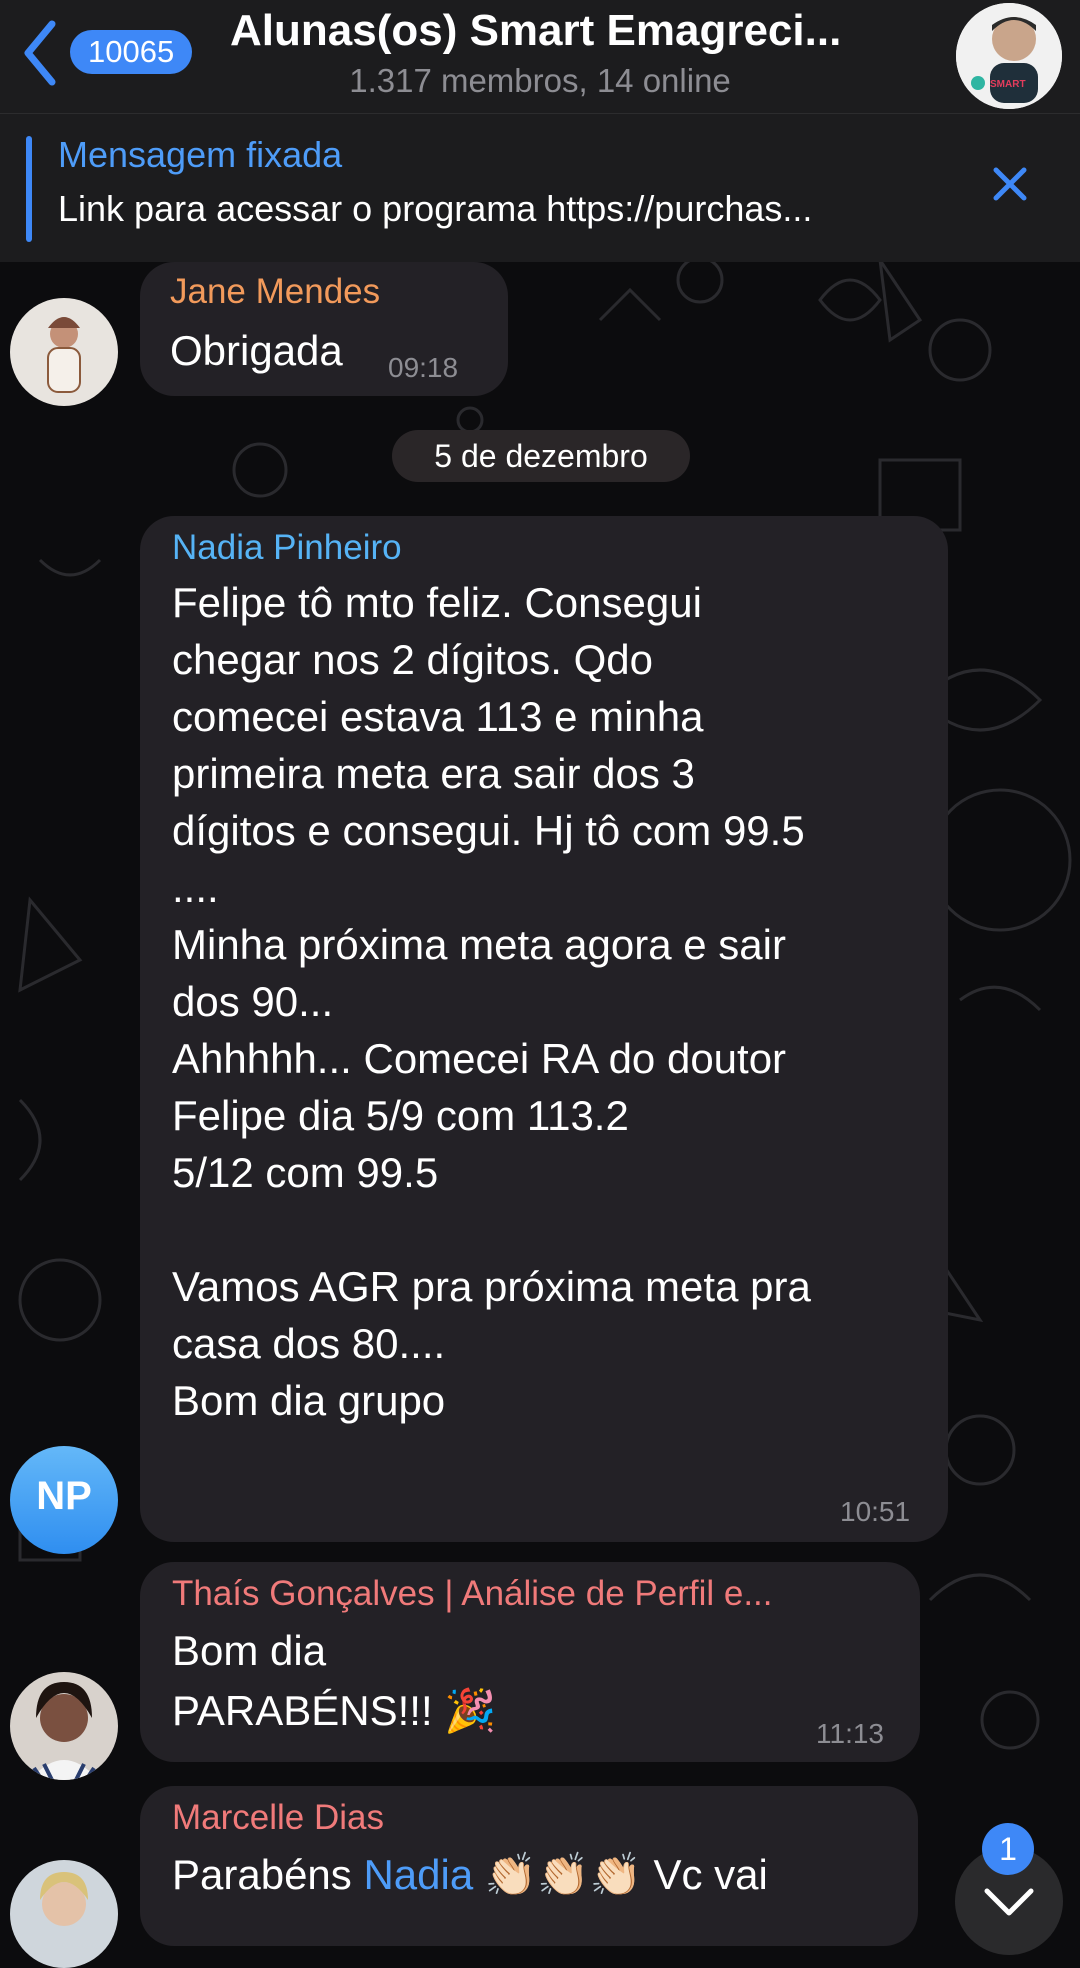  What do you see at coordinates (875, 1511) in the screenshot?
I see `message-time: 10:51` at bounding box center [875, 1511].